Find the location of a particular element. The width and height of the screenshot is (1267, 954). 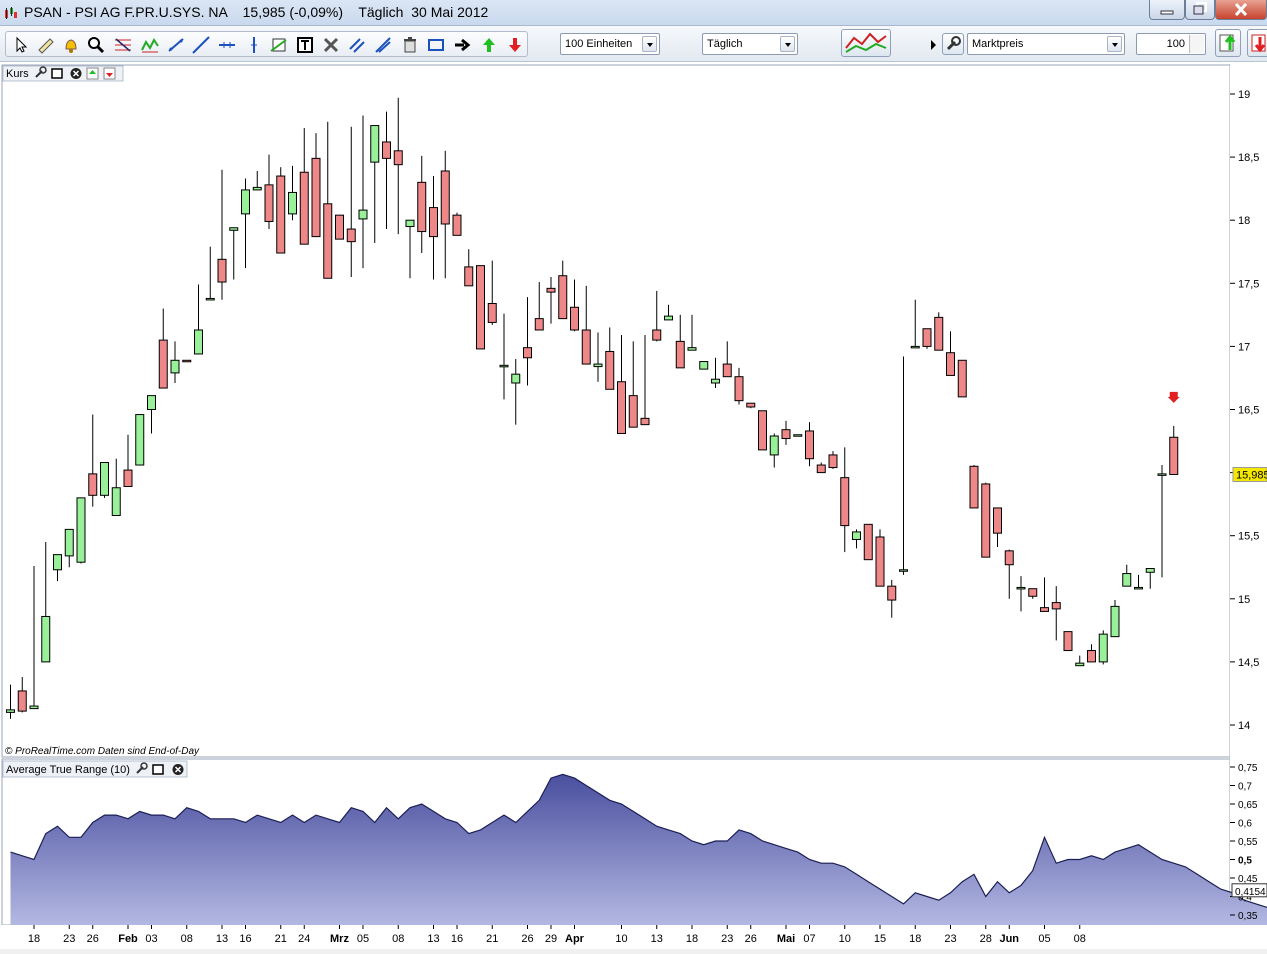

indicator-button is located at coordinates (866, 43).